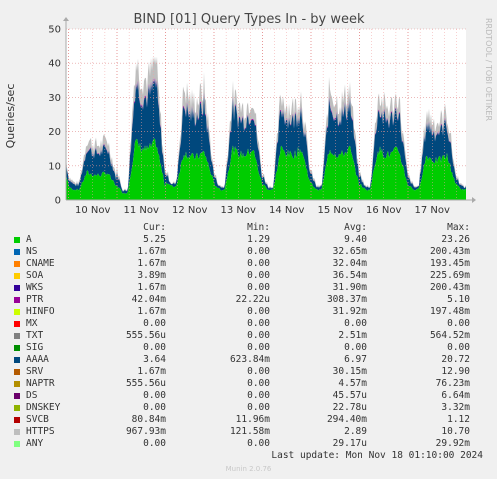 This screenshot has width=497, height=479. What do you see at coordinates (349, 443) in the screenshot?
I see `legend-avg: 29.17u` at bounding box center [349, 443].